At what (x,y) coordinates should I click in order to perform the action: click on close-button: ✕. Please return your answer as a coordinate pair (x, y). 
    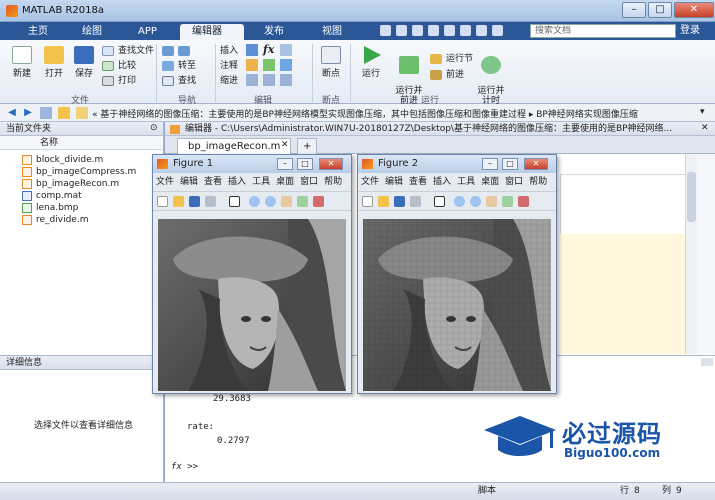
    Looking at the image, I should click on (694, 10).